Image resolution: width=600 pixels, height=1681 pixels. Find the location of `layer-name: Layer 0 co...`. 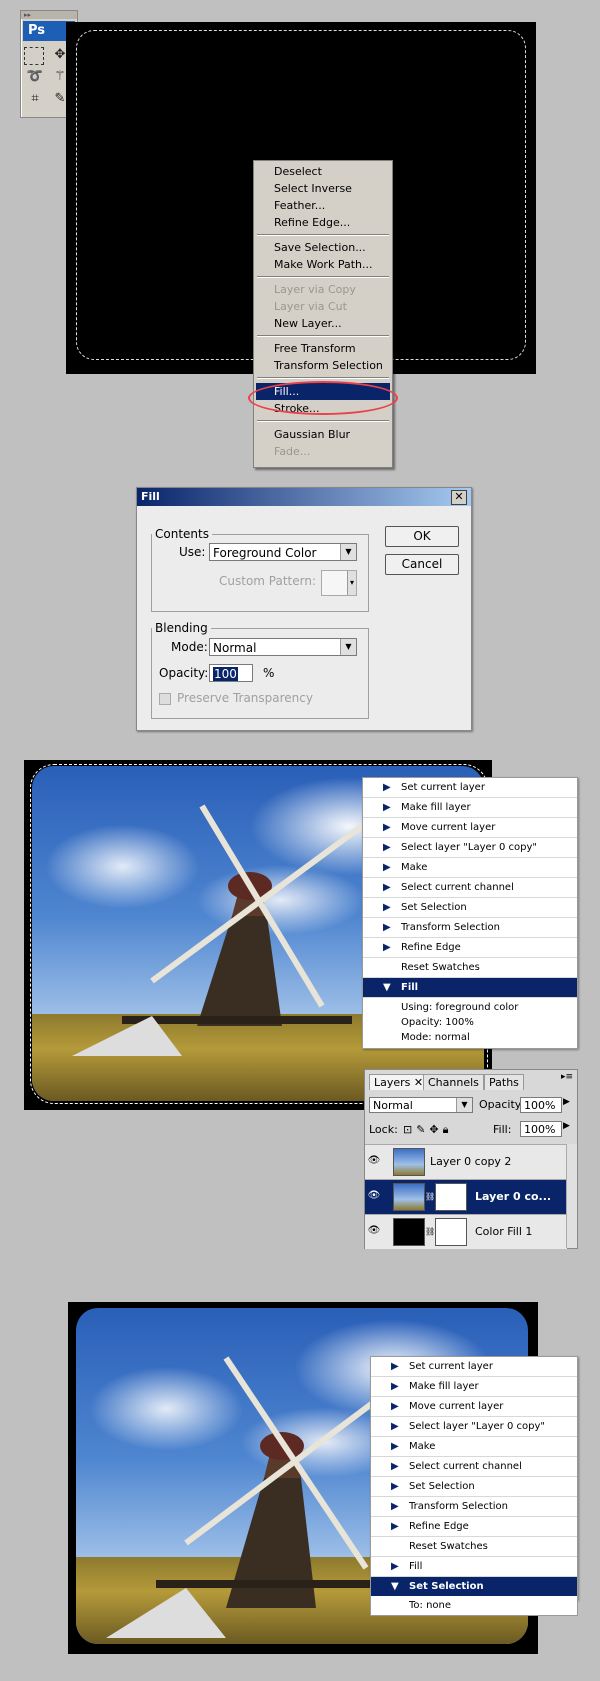

layer-name: Layer 0 co... is located at coordinates (513, 1196).